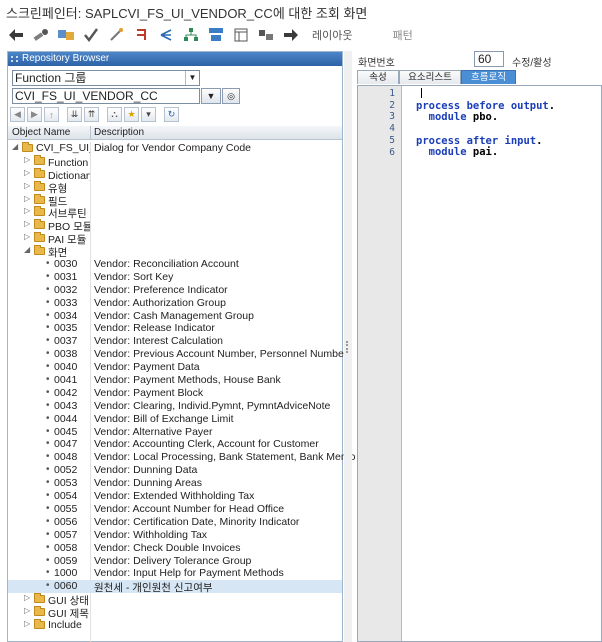 This screenshot has width=602, height=642. What do you see at coordinates (175, 328) in the screenshot?
I see `tree-item-screen: • 0035 Vendor: Release Indicator` at bounding box center [175, 328].